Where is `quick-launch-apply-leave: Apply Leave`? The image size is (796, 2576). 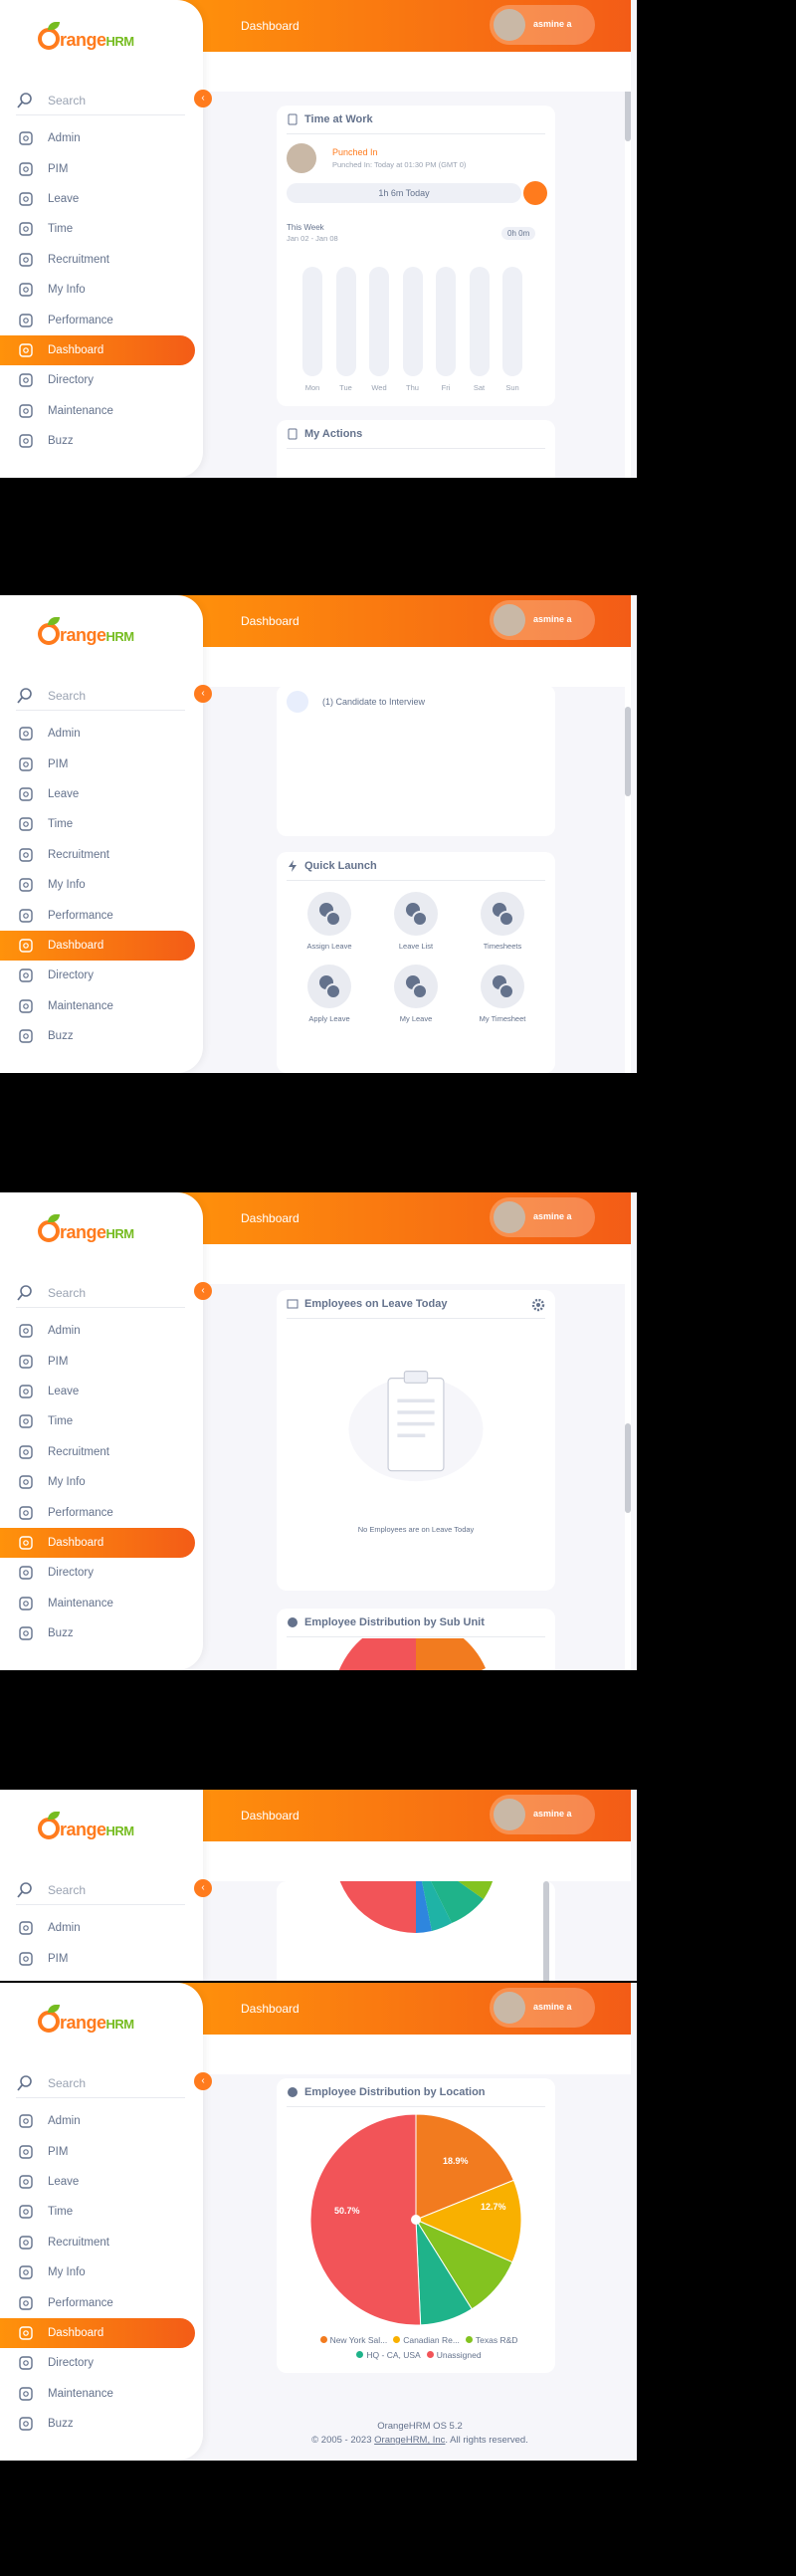 quick-launch-apply-leave: Apply Leave is located at coordinates (329, 994).